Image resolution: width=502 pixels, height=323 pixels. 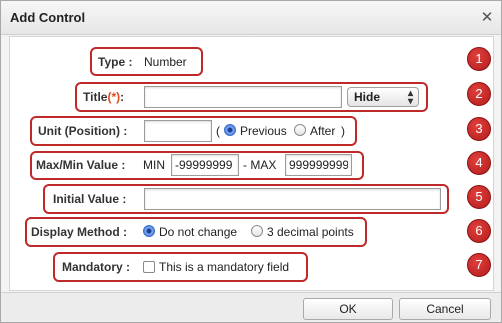 I want to click on close-icon: ✕, so click(x=487, y=18).